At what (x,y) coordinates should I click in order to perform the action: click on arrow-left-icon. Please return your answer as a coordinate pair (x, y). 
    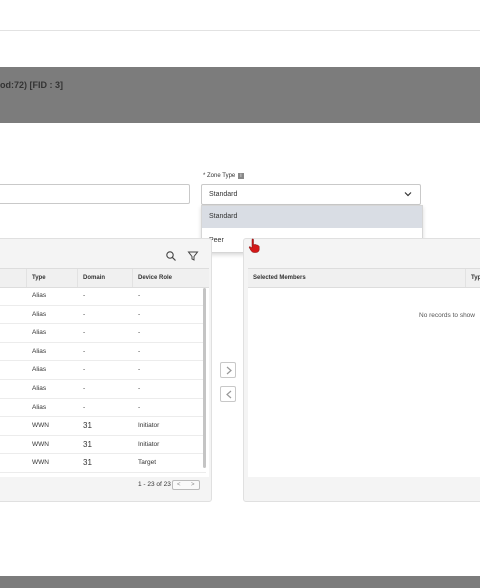
    Looking at the image, I should click on (229, 394).